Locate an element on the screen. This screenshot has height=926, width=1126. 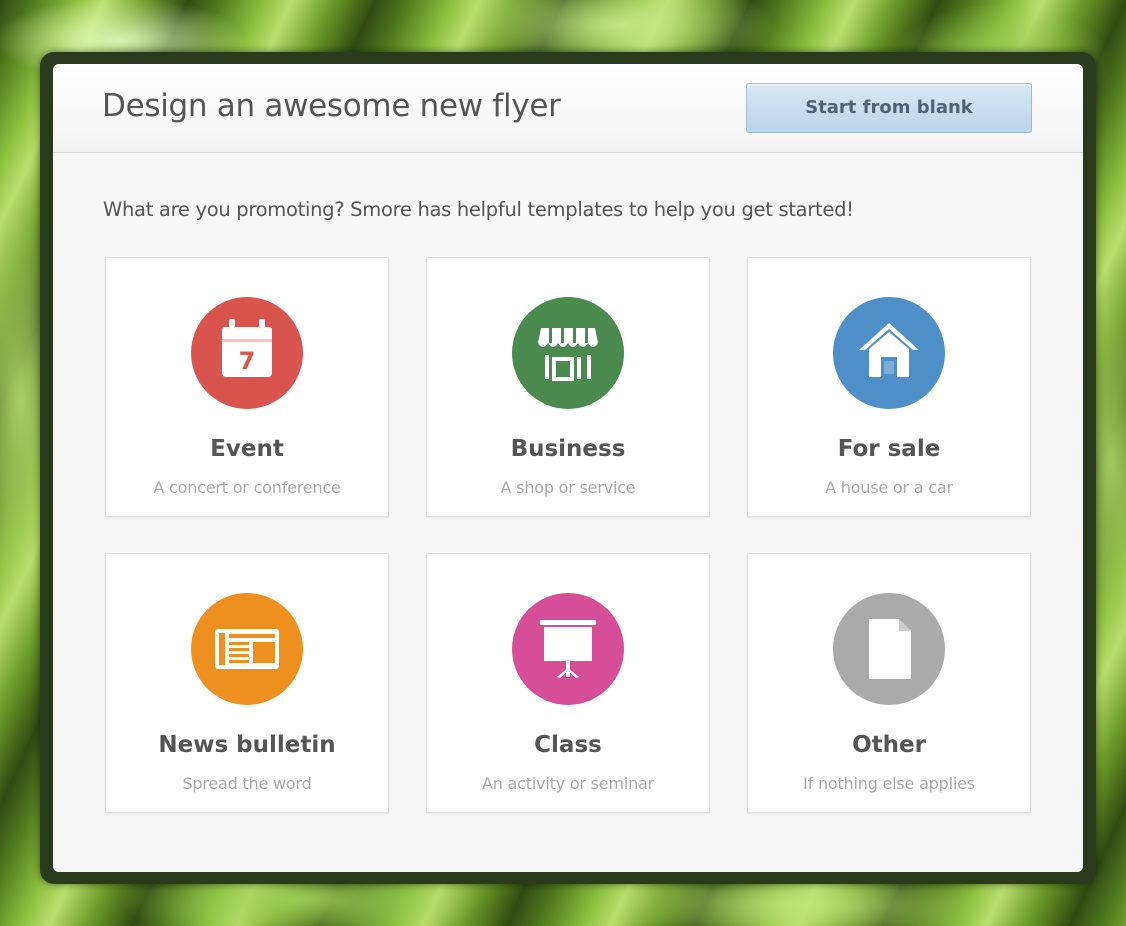
category-card-event: 7 Event A concert or conference is located at coordinates (247, 387).